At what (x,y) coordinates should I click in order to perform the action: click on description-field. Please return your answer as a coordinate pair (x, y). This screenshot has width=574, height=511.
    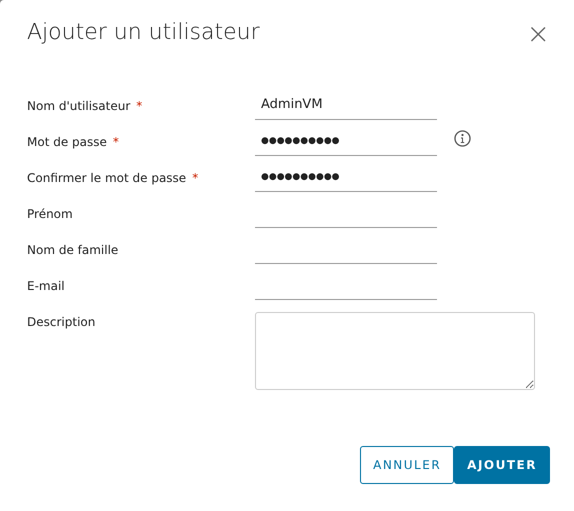
    Looking at the image, I should click on (395, 351).